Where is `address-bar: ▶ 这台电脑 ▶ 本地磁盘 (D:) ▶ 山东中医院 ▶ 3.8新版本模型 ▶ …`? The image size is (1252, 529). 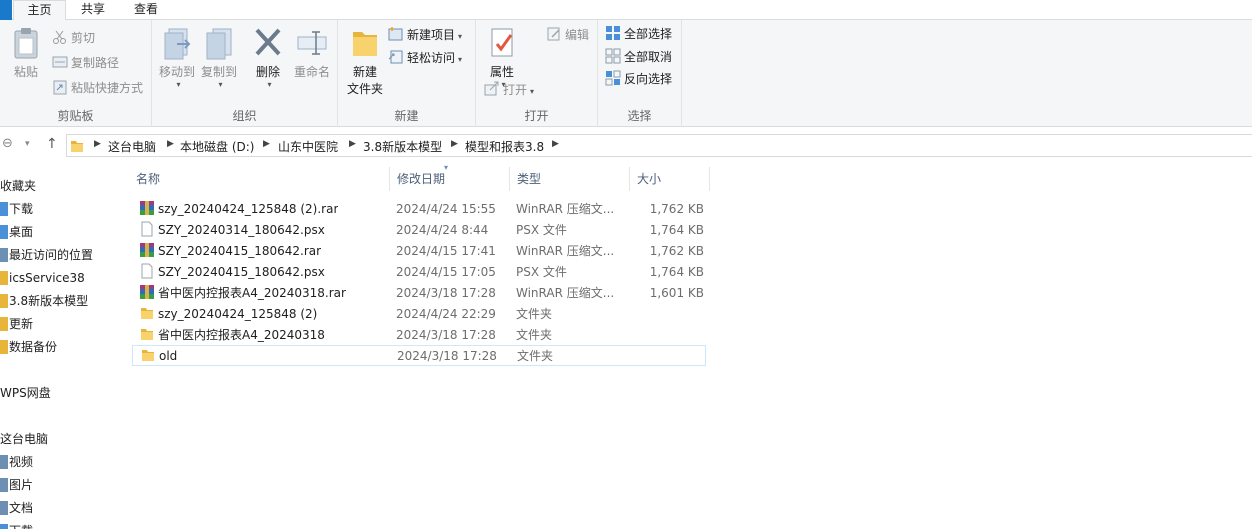 address-bar: ▶ 这台电脑 ▶ 本地磁盘 (D:) ▶ 山东中医院 ▶ 3.8新版本模型 ▶ … is located at coordinates (659, 145).